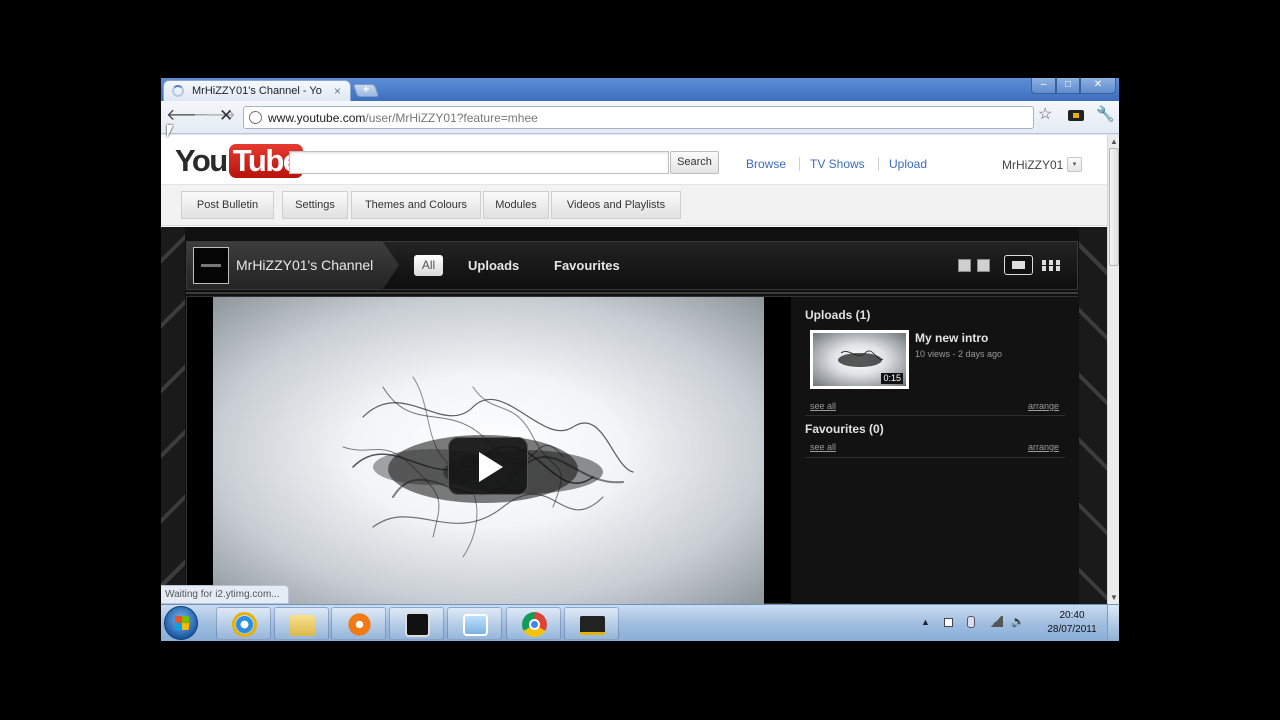 The width and height of the screenshot is (1280, 720). I want to click on plus-icon: +, so click(366, 90).